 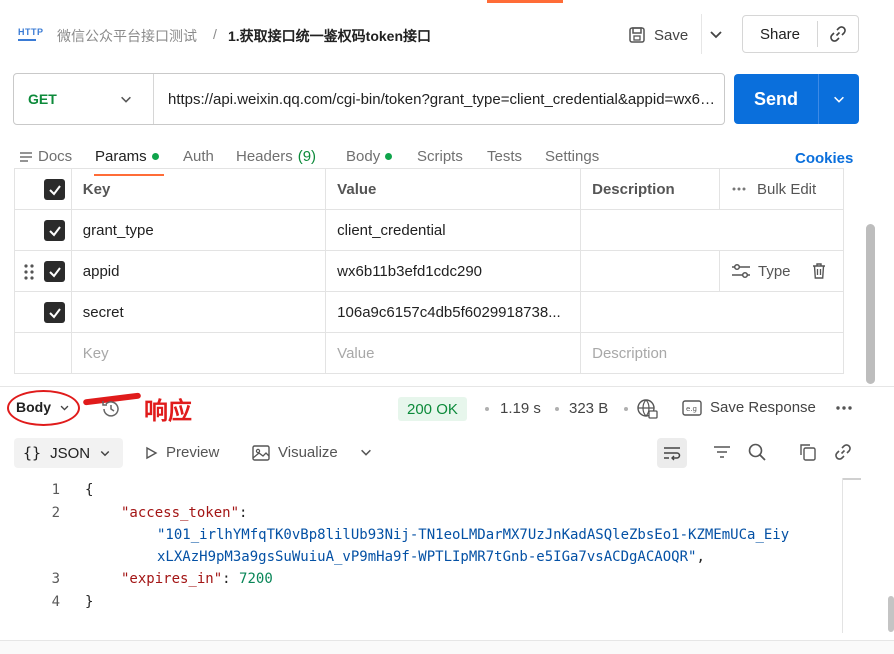 I want to click on annotation-circle, so click(x=43, y=408).